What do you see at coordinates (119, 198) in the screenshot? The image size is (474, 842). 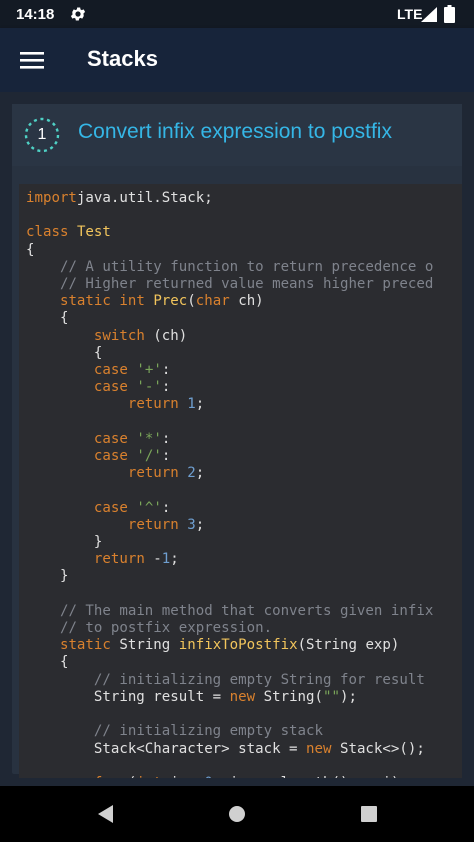 I see `code-line: importjava.util.Stack;` at bounding box center [119, 198].